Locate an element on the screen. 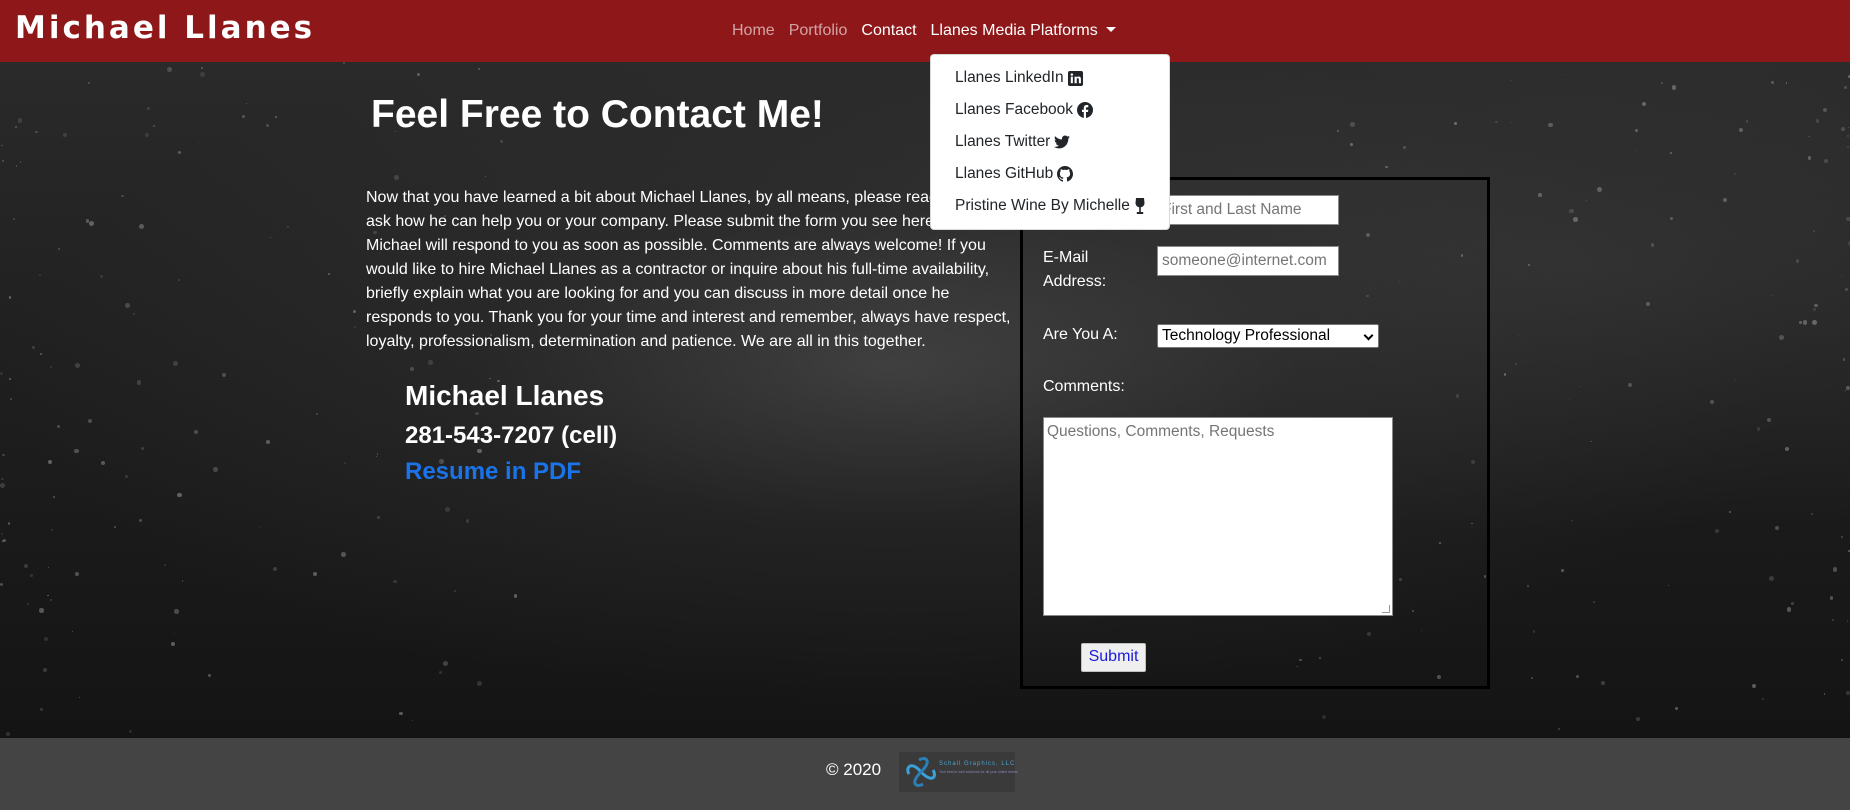 This screenshot has width=1850, height=810. resize-handle-icon is located at coordinates (1386, 609).